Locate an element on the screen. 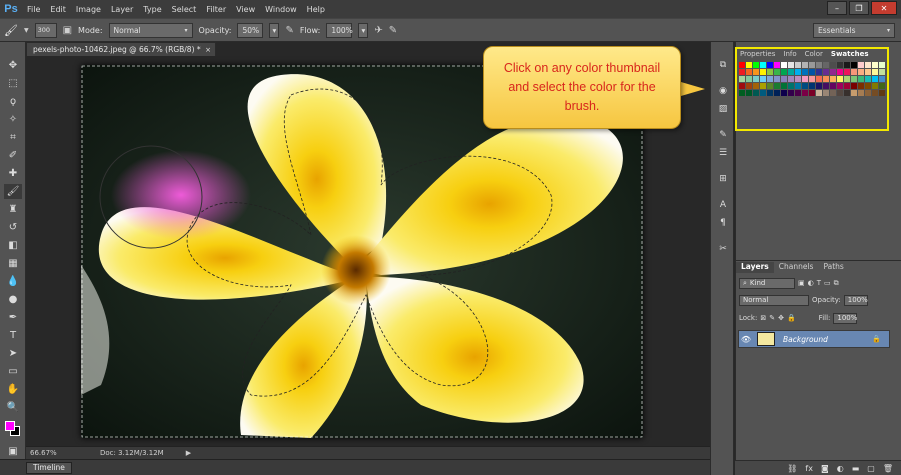 The image size is (901, 475). paragraph-panel-icon: ¶ is located at coordinates (723, 223).